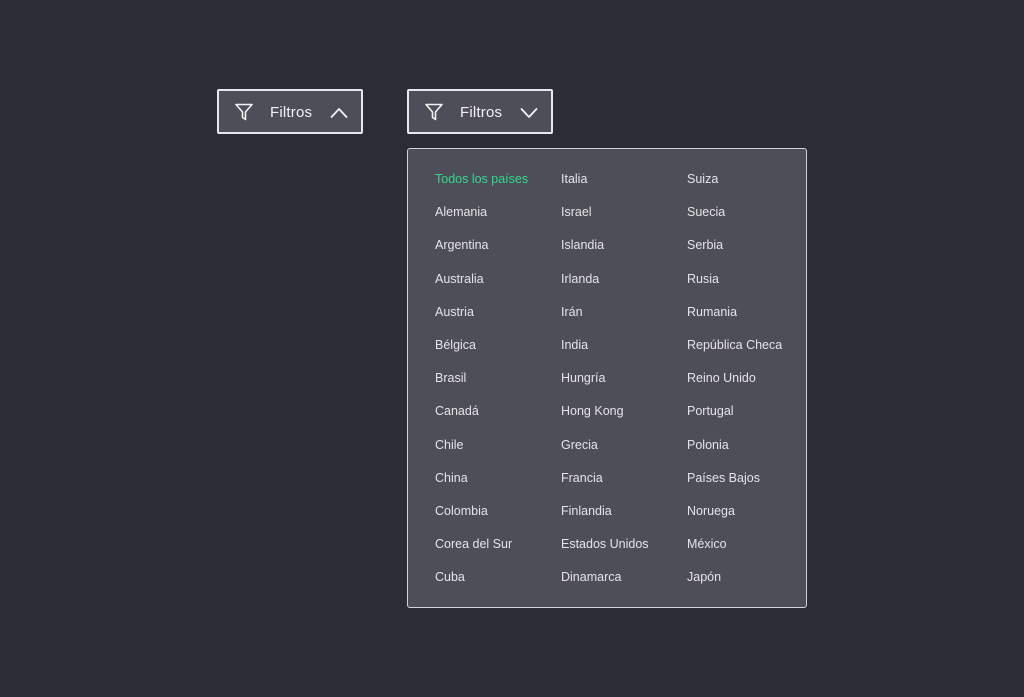 The width and height of the screenshot is (1024, 697). Describe the element at coordinates (750, 517) in the screenshot. I see `country-option: Noruega` at that location.